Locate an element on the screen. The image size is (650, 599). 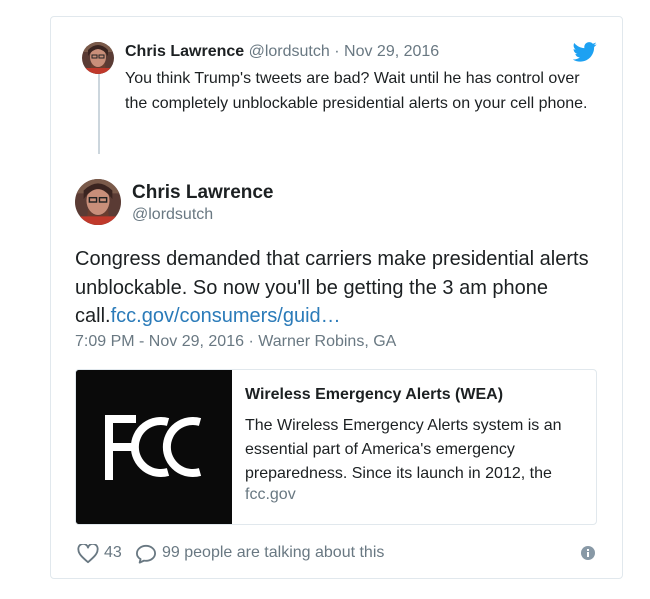
heart-icon is located at coordinates (88, 553).